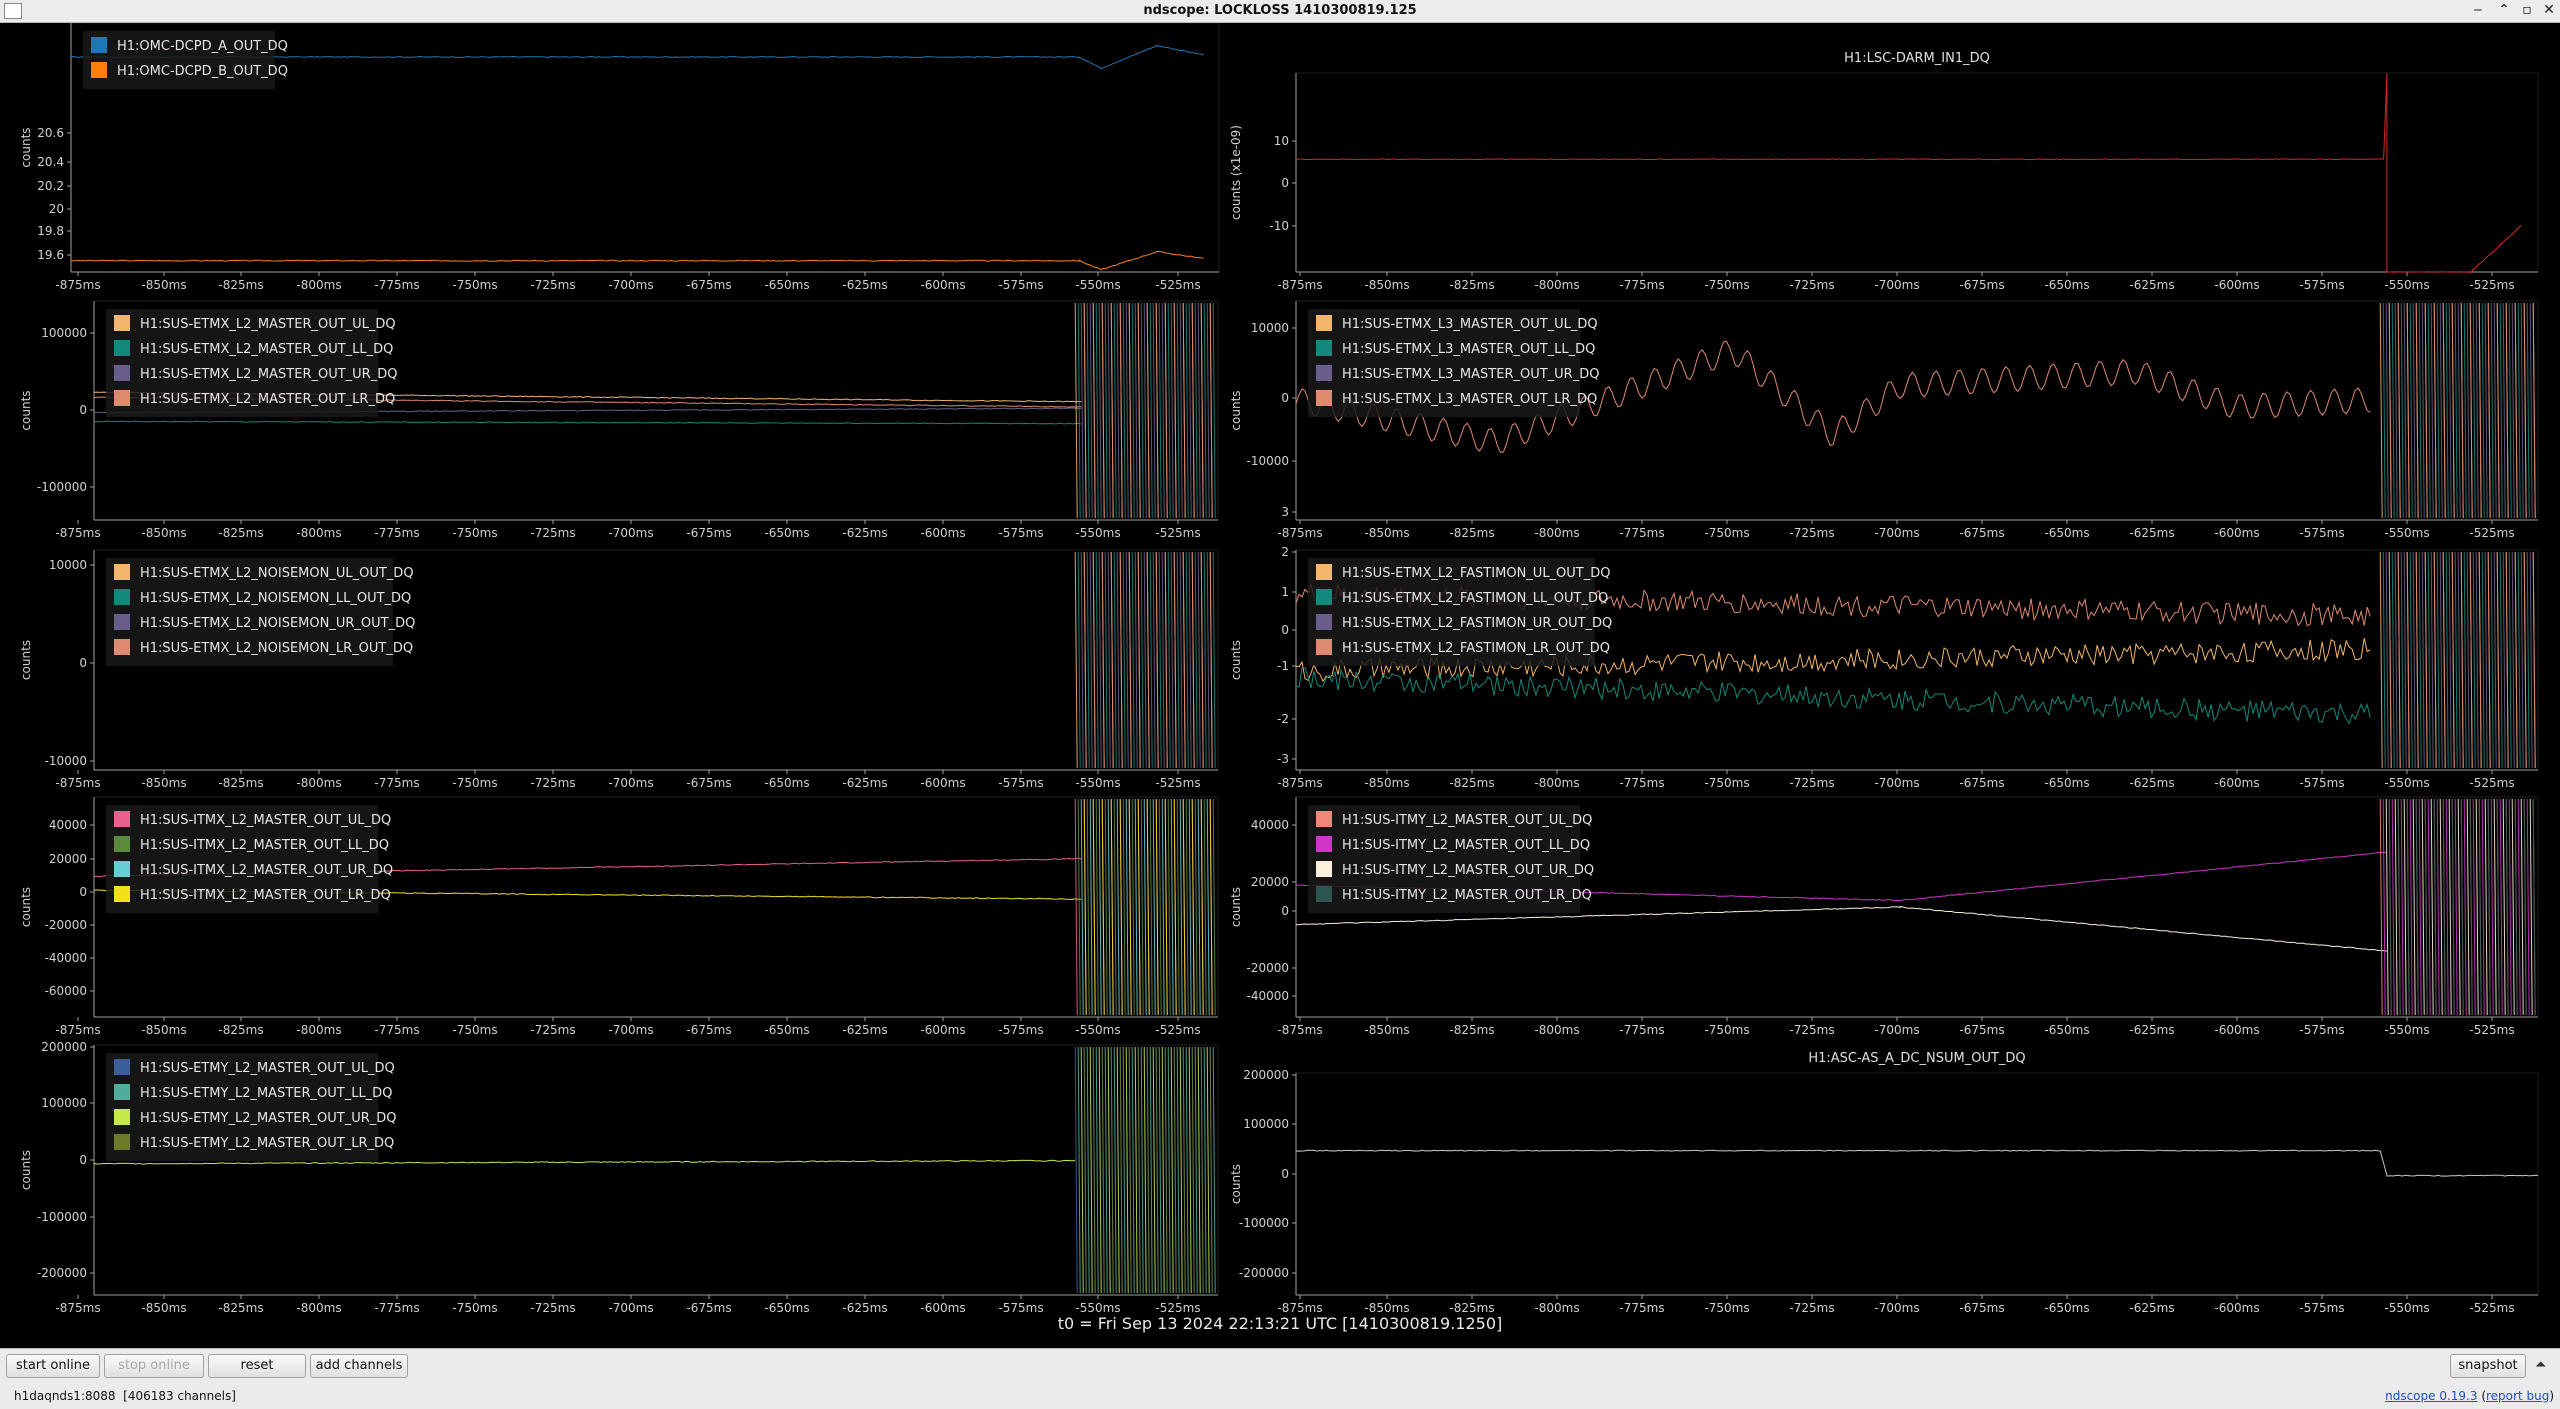  I want to click on y-tick-label: -40000, so click(65, 958).